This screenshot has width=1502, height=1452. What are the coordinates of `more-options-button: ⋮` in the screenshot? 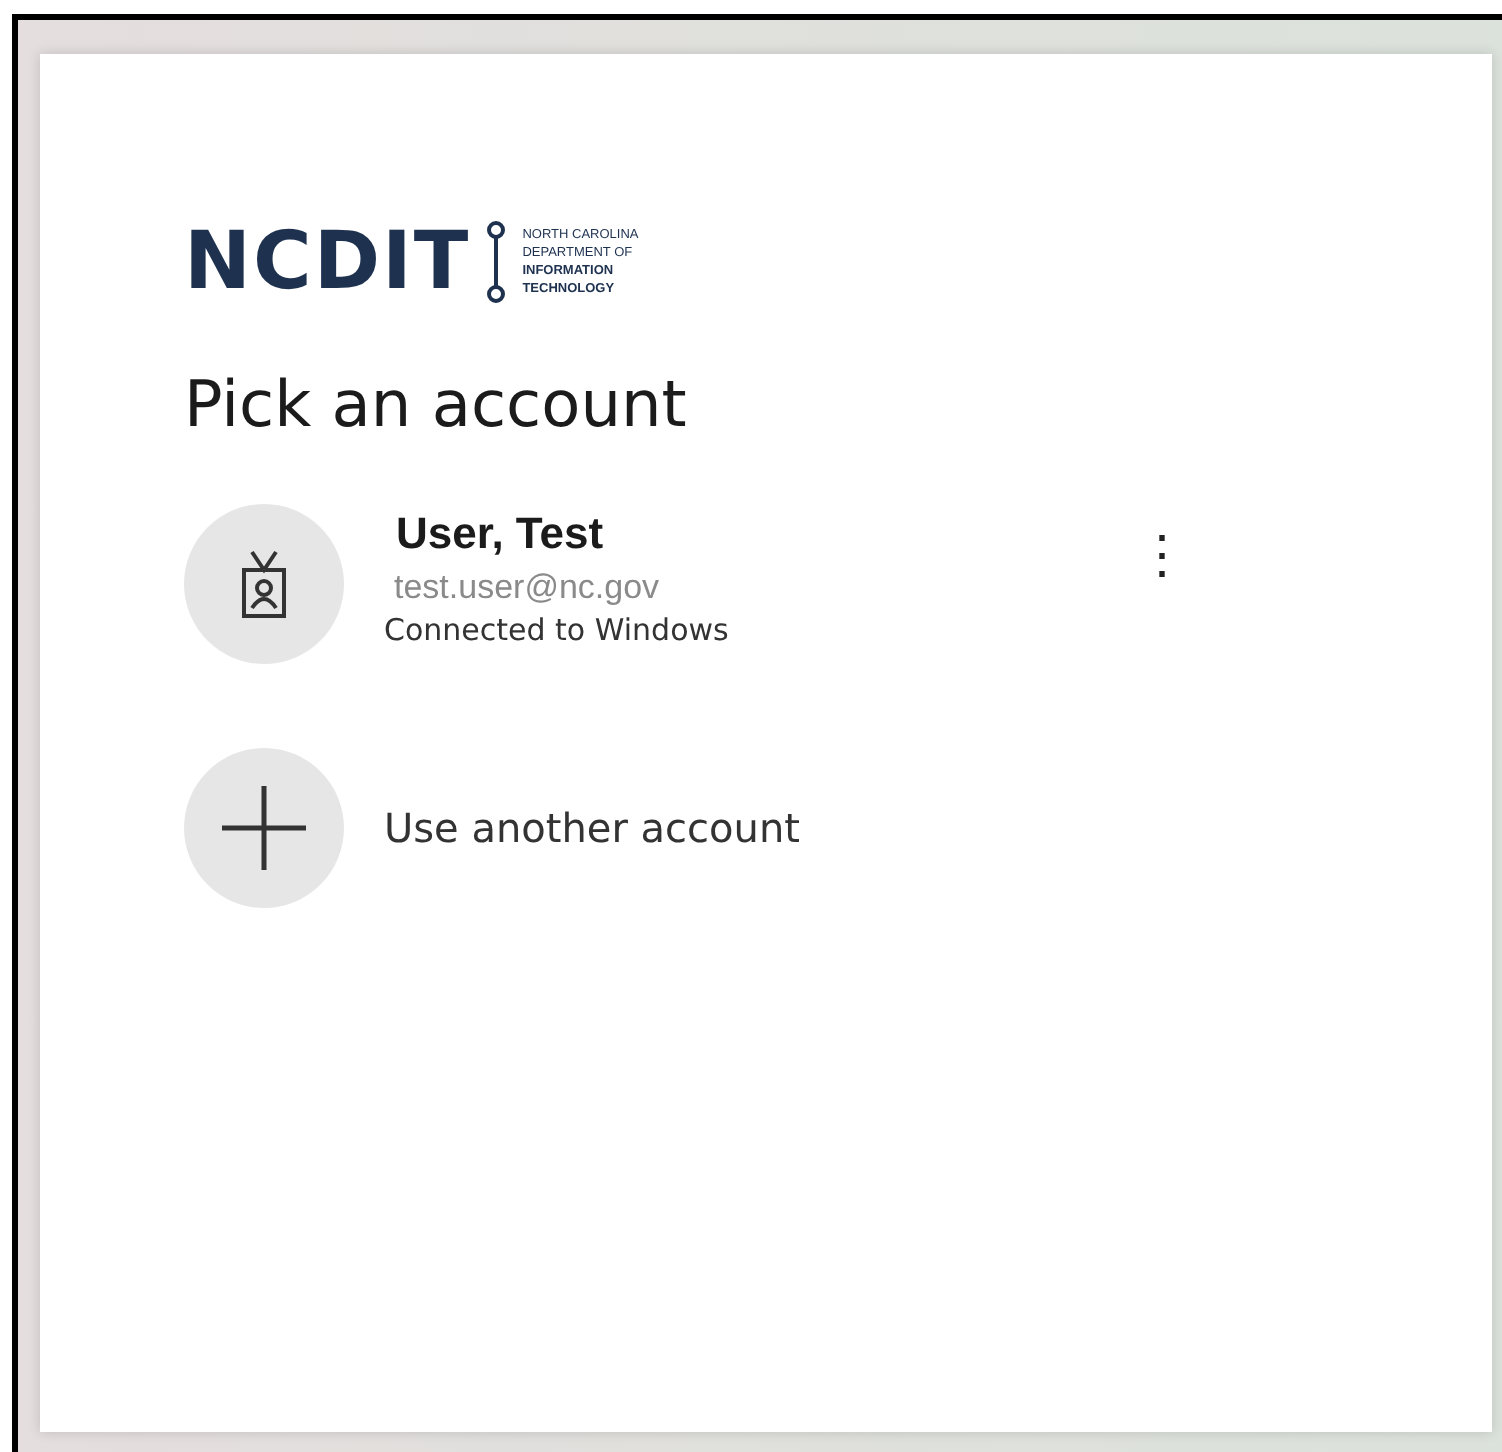 It's located at (1162, 554).